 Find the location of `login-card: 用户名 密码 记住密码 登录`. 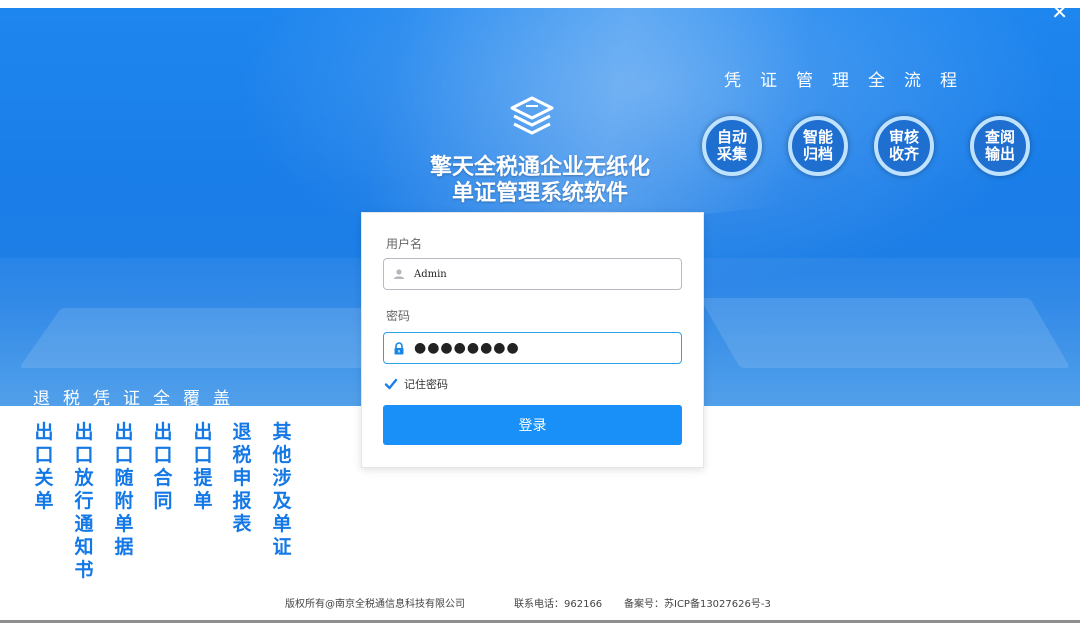

login-card: 用户名 密码 记住密码 登录 is located at coordinates (532, 340).